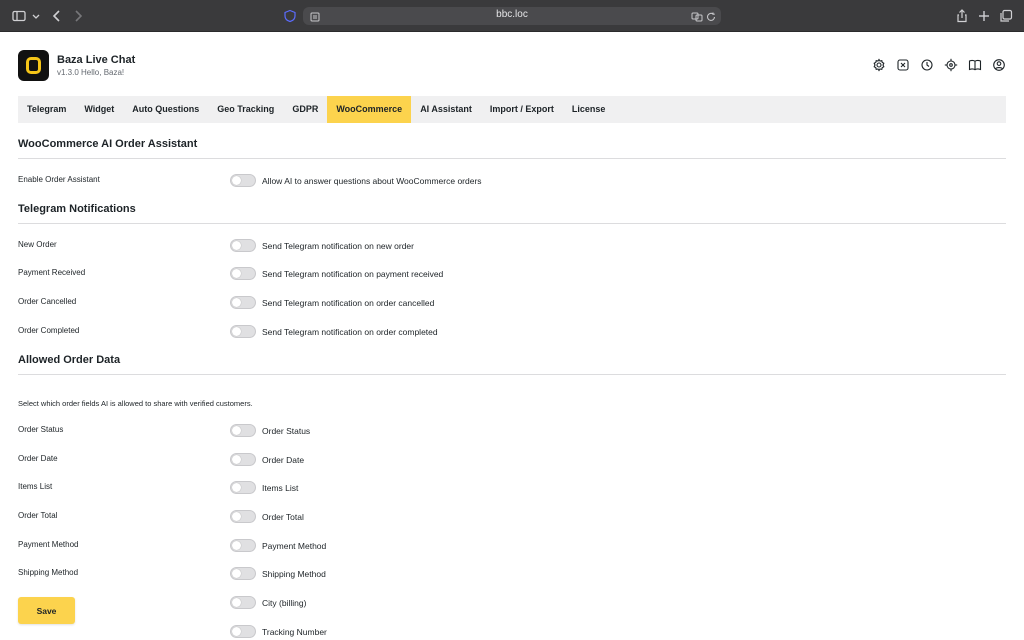  Describe the element at coordinates (879, 65) in the screenshot. I see `settings-icon` at that location.